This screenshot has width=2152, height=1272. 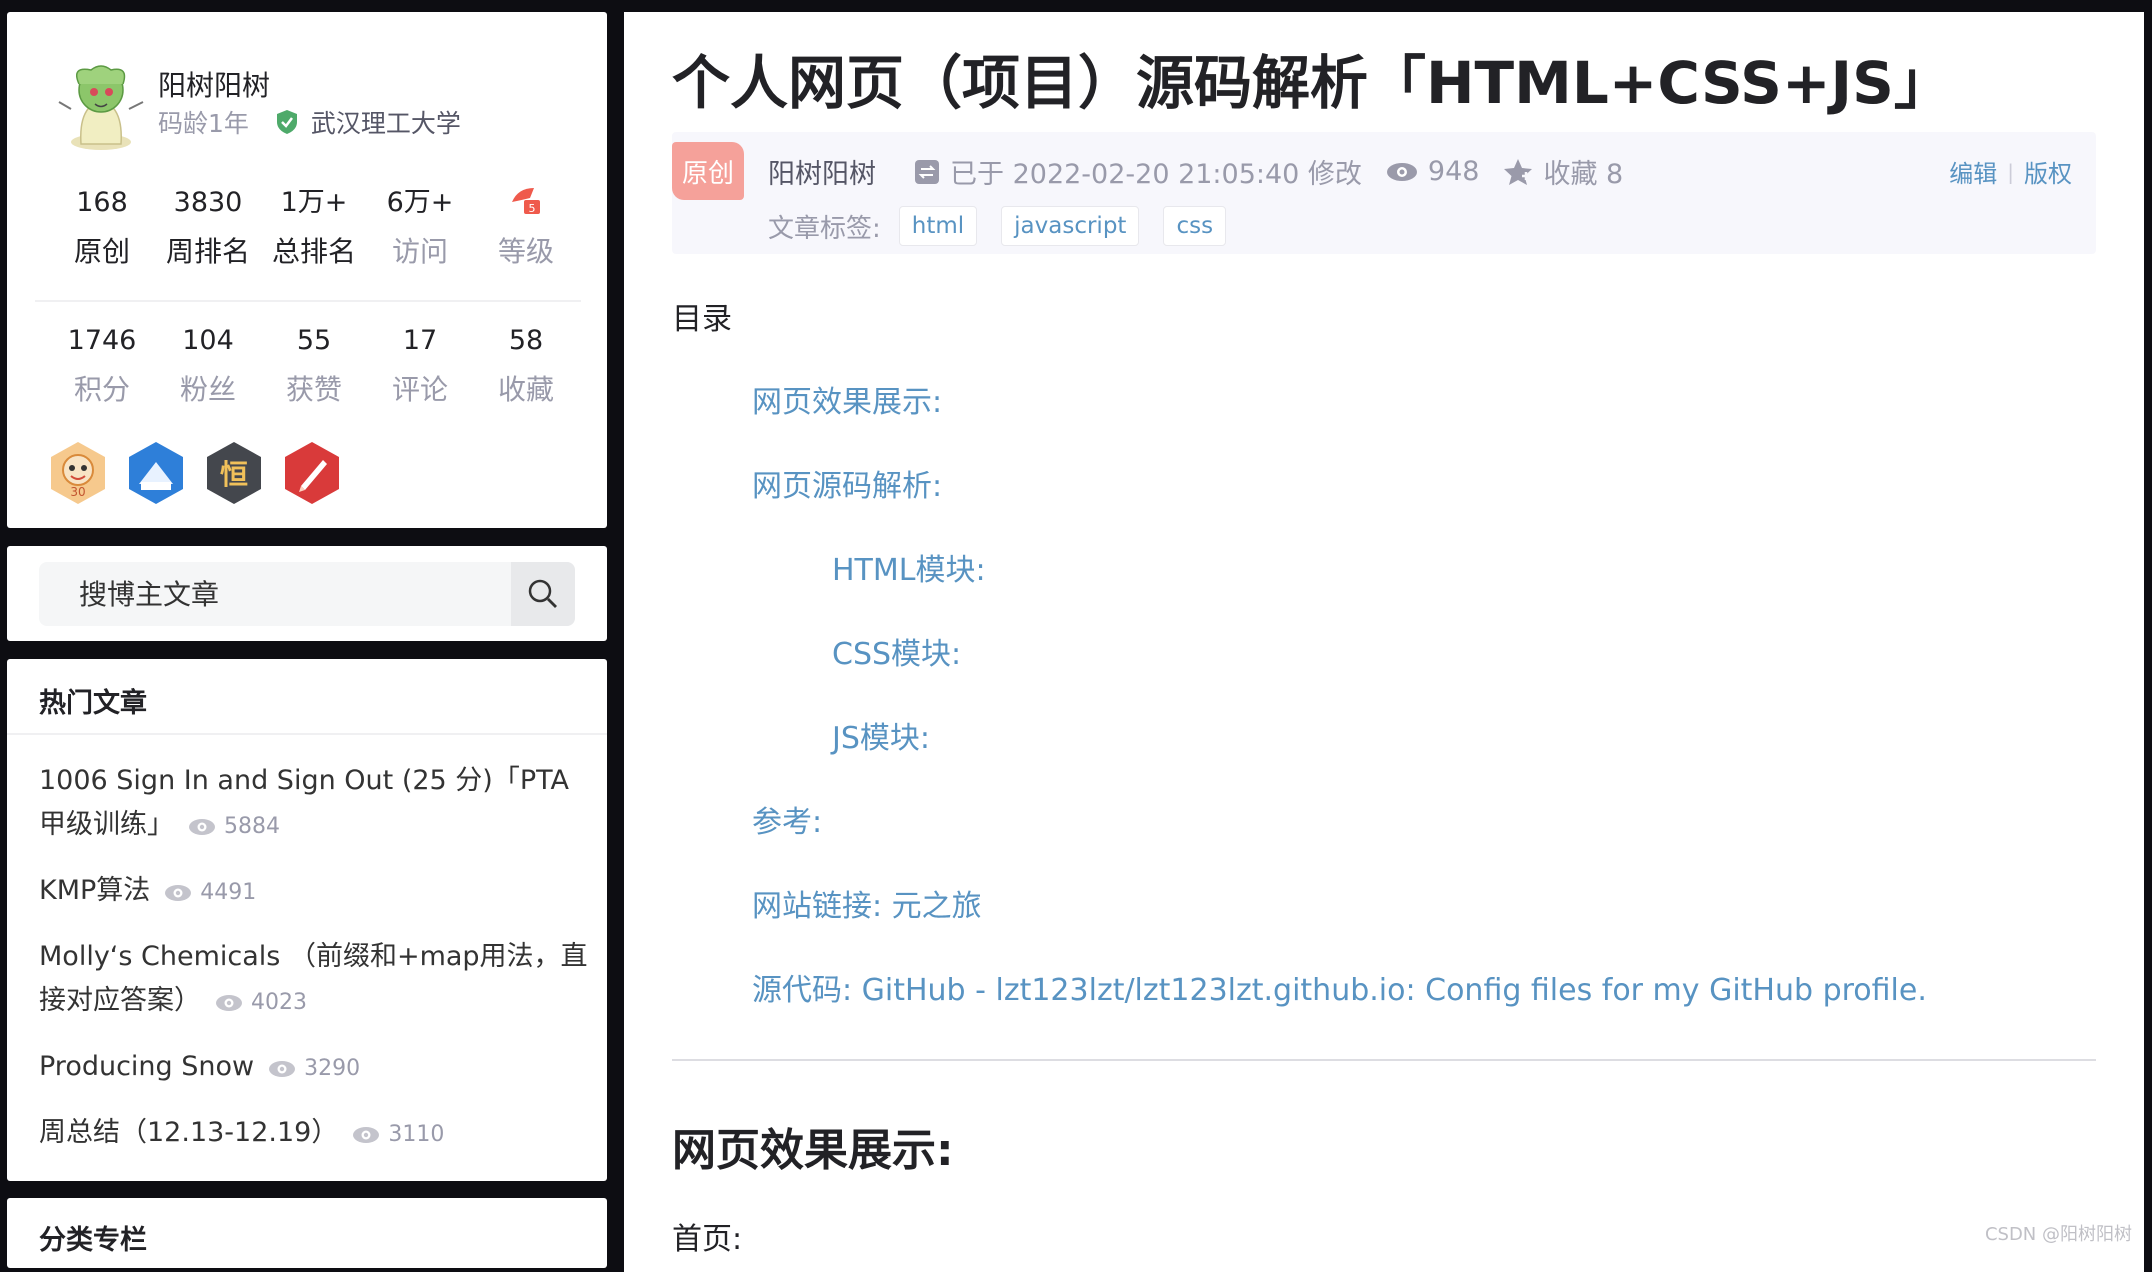 I want to click on persistence-badge-icon: 恒, so click(x=234, y=473).